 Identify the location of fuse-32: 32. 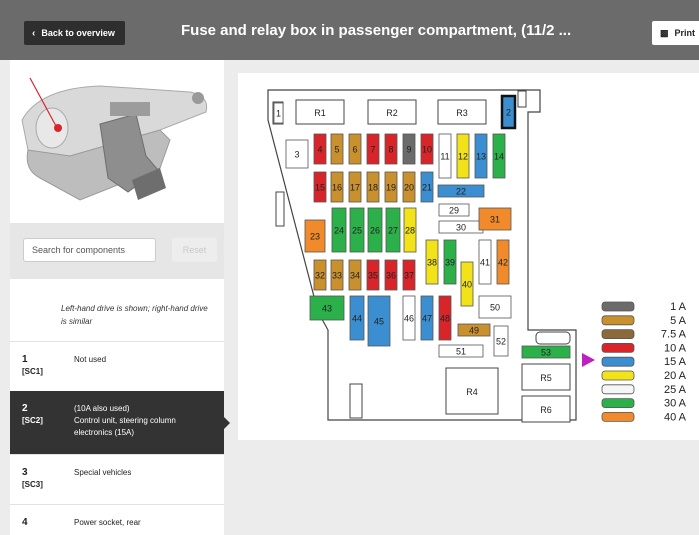
(320, 275).